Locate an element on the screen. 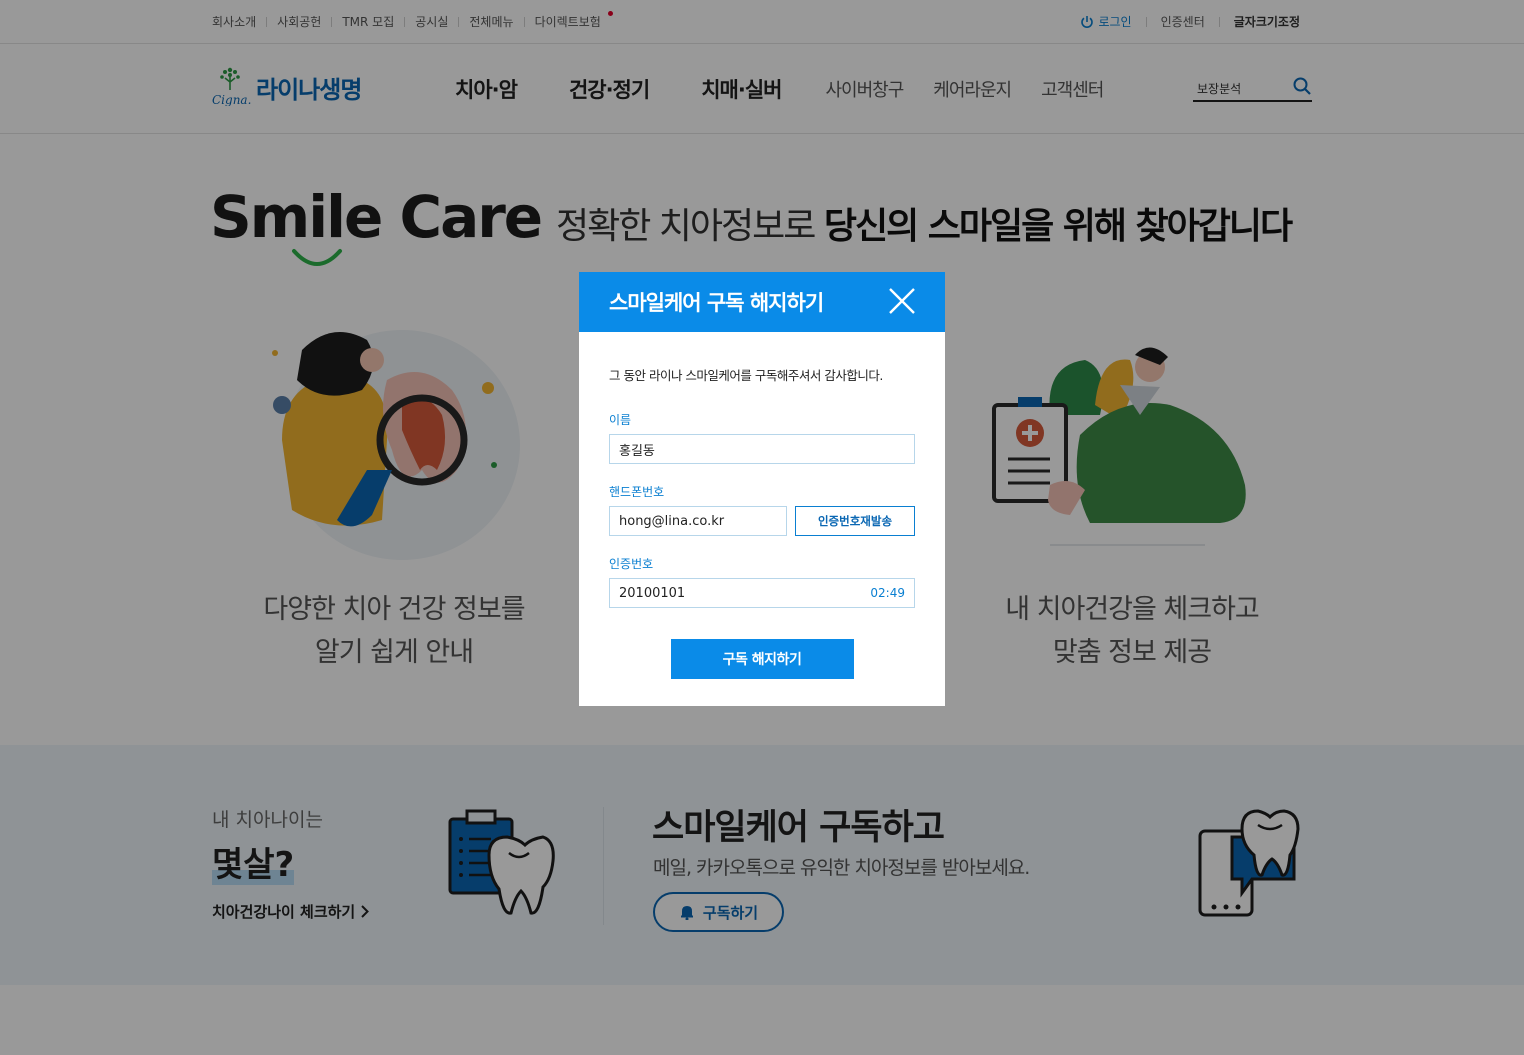  code-input is located at coordinates (762, 593).